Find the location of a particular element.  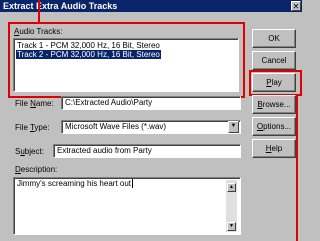

audio-tracks-label: Audio Tracks: is located at coordinates (38, 31).